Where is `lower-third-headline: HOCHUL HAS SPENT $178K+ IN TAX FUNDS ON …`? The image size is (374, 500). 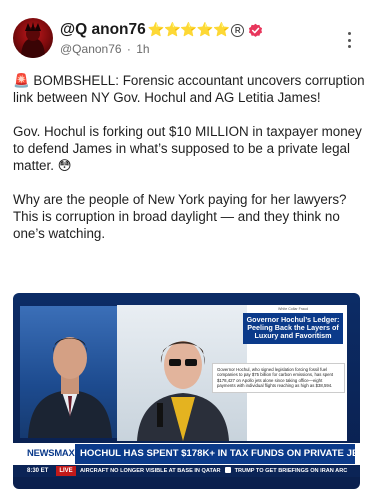 lower-third-headline: HOCHUL HAS SPENT $178K+ IN TAX FUNDS ON … is located at coordinates (215, 454).